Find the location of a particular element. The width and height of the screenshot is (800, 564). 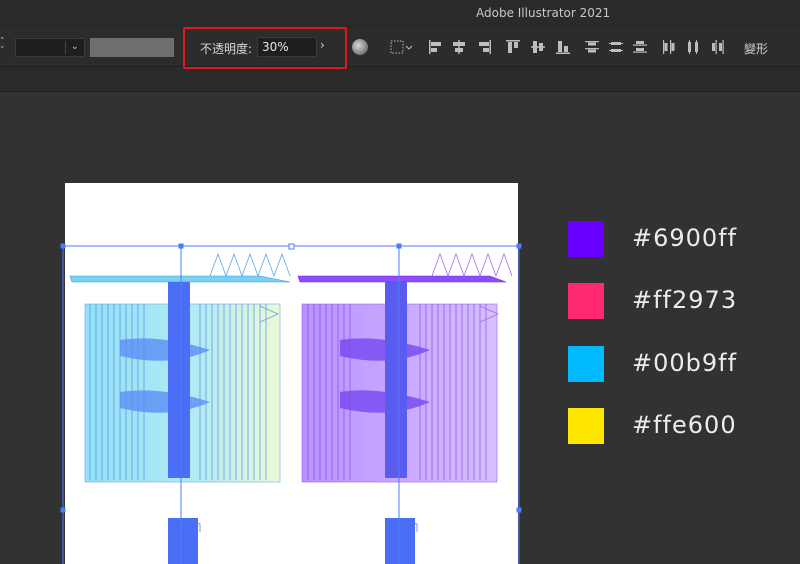

opacity-expand-icon: › is located at coordinates (322, 45).